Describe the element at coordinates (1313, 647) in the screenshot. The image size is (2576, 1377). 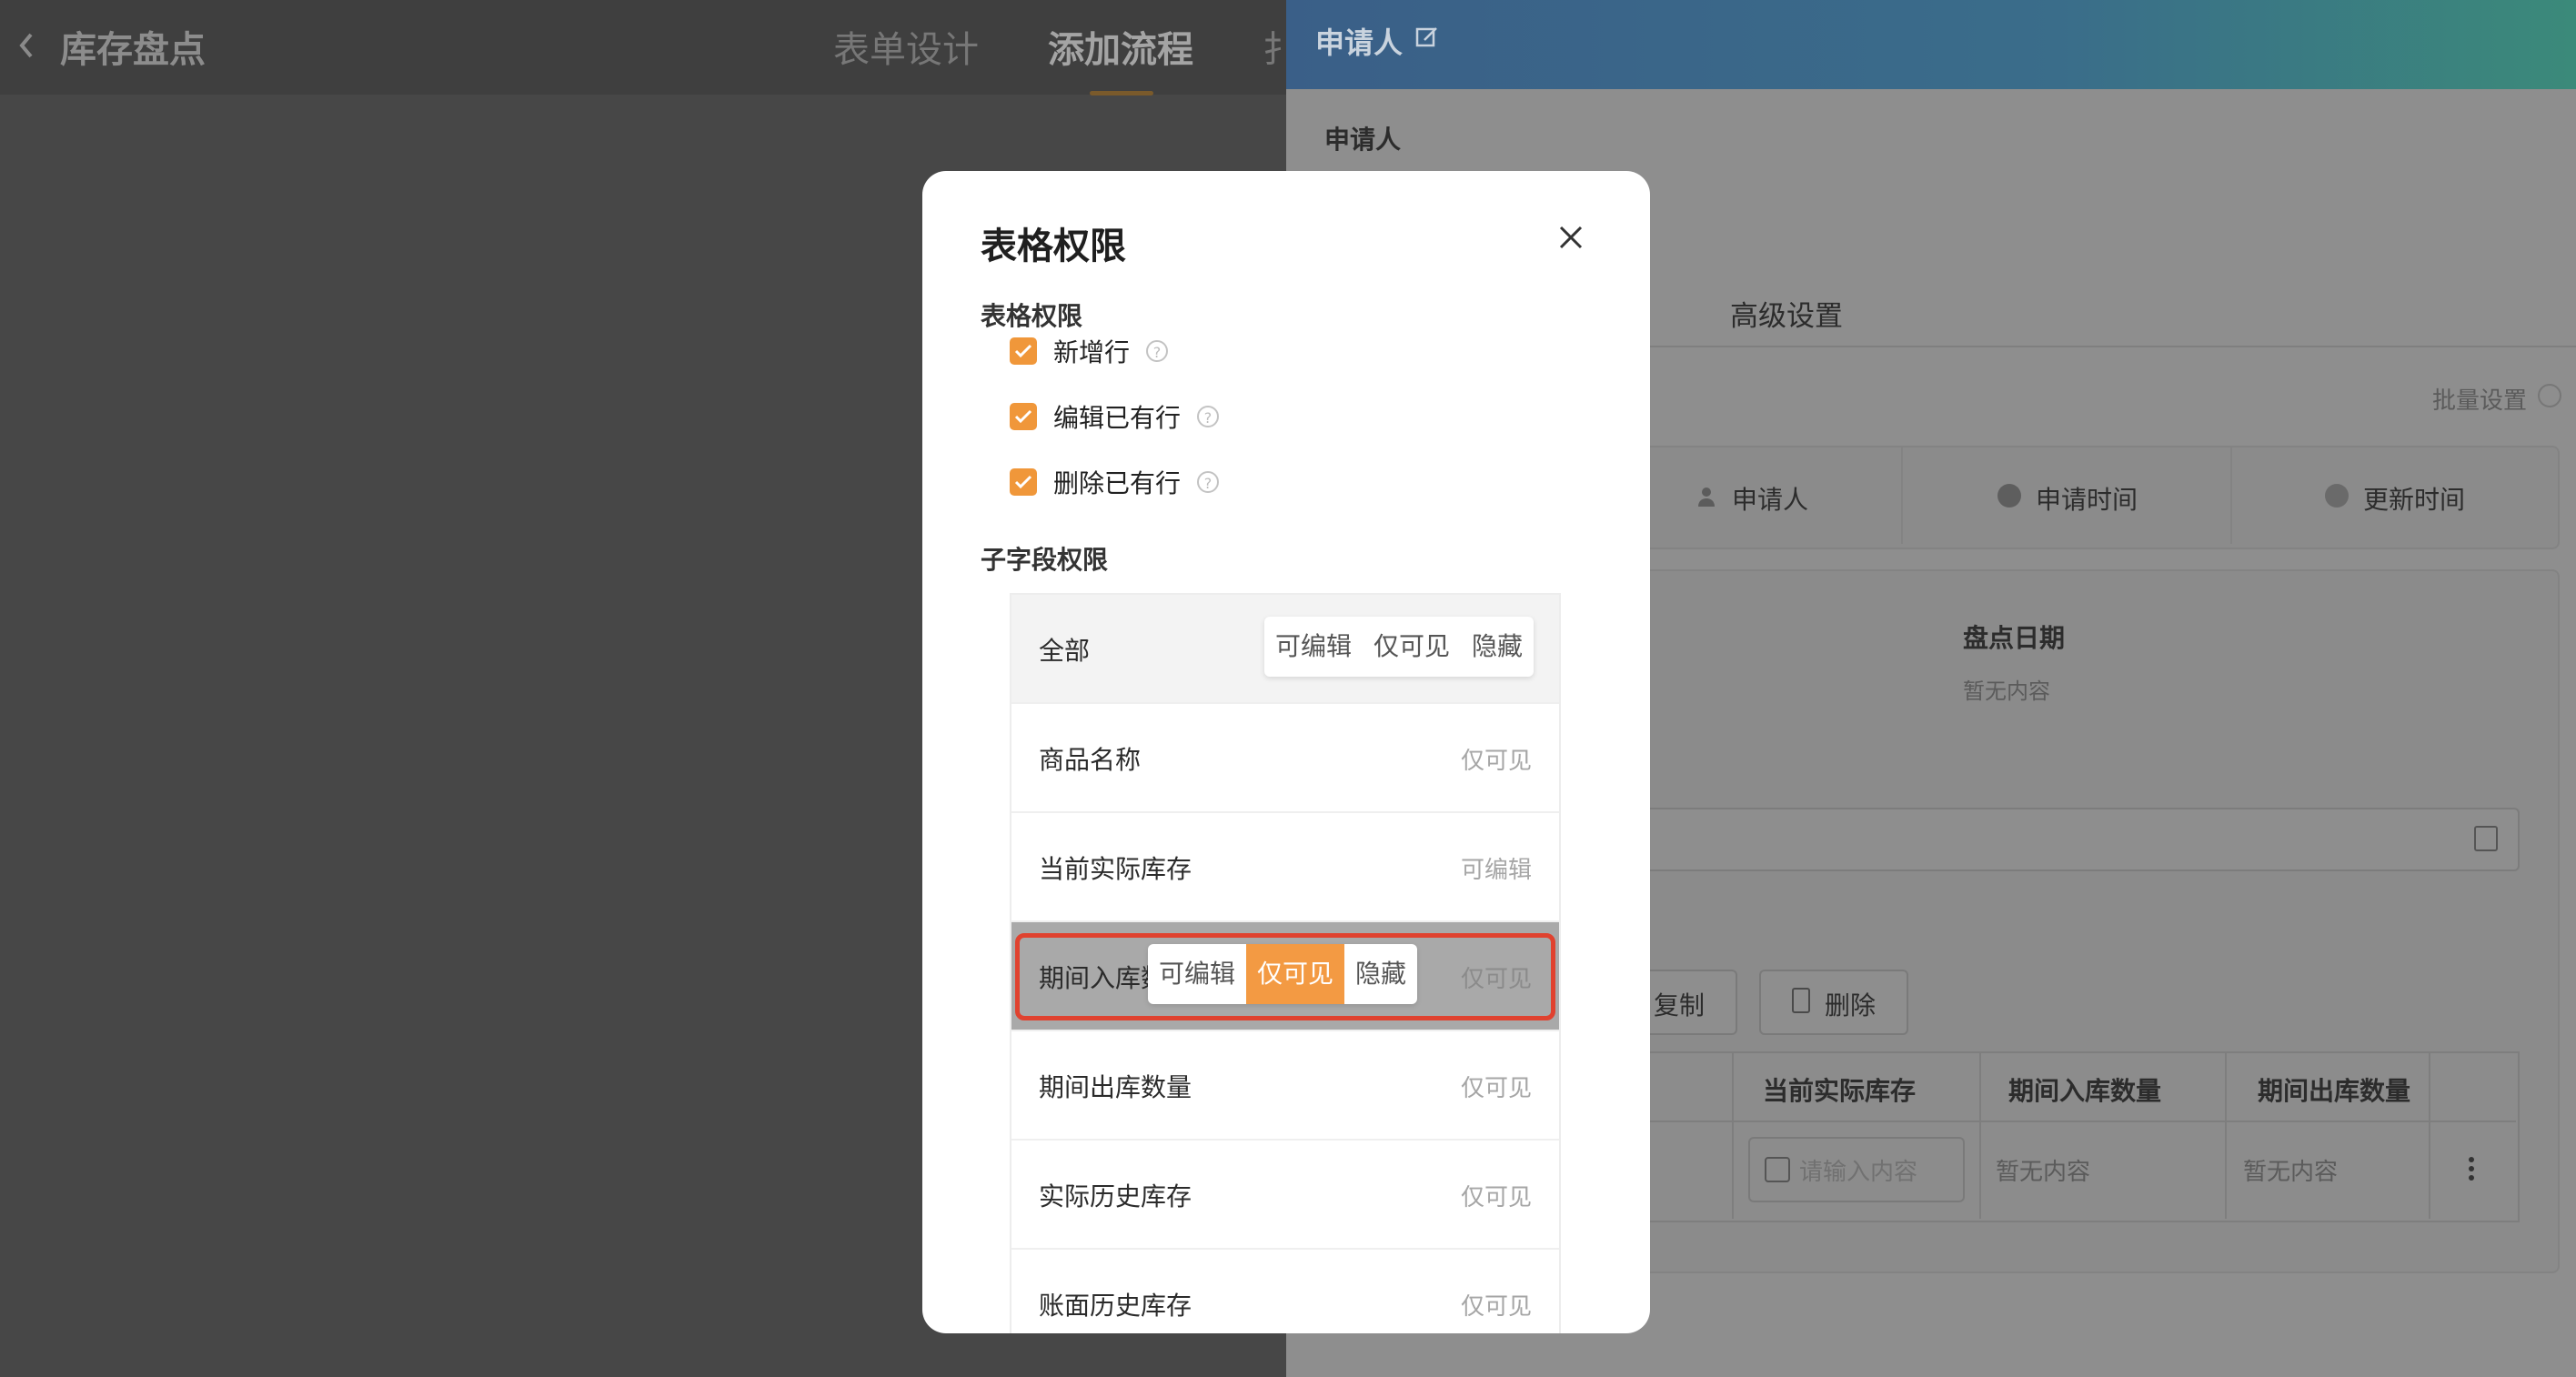
I see `option-editable: 可编辑` at that location.